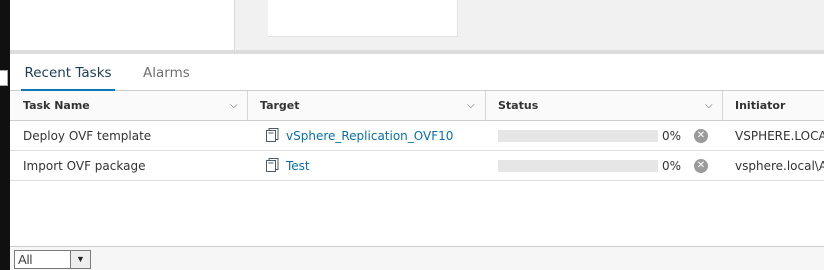 The height and width of the screenshot is (270, 824). I want to click on tab-bar: Recent Tasks Alarms, so click(417, 73).